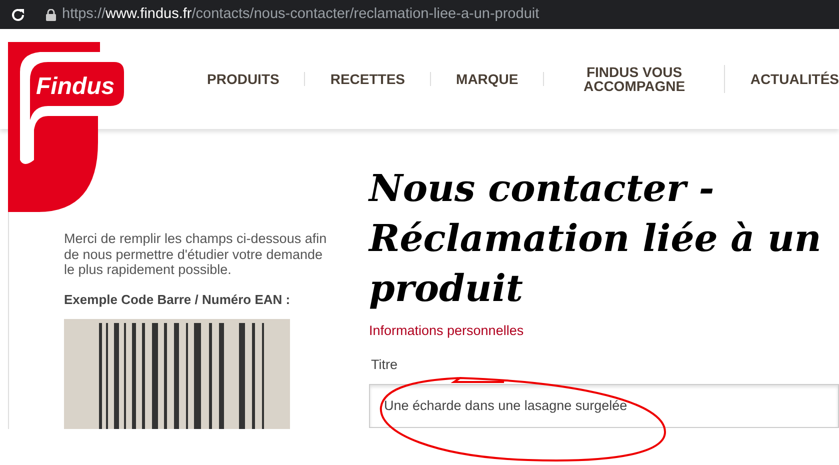  I want to click on url-text: https://www.findus.fr/contacts/nous-contacter/reclamation-liee-a-un-produit, so click(301, 14).